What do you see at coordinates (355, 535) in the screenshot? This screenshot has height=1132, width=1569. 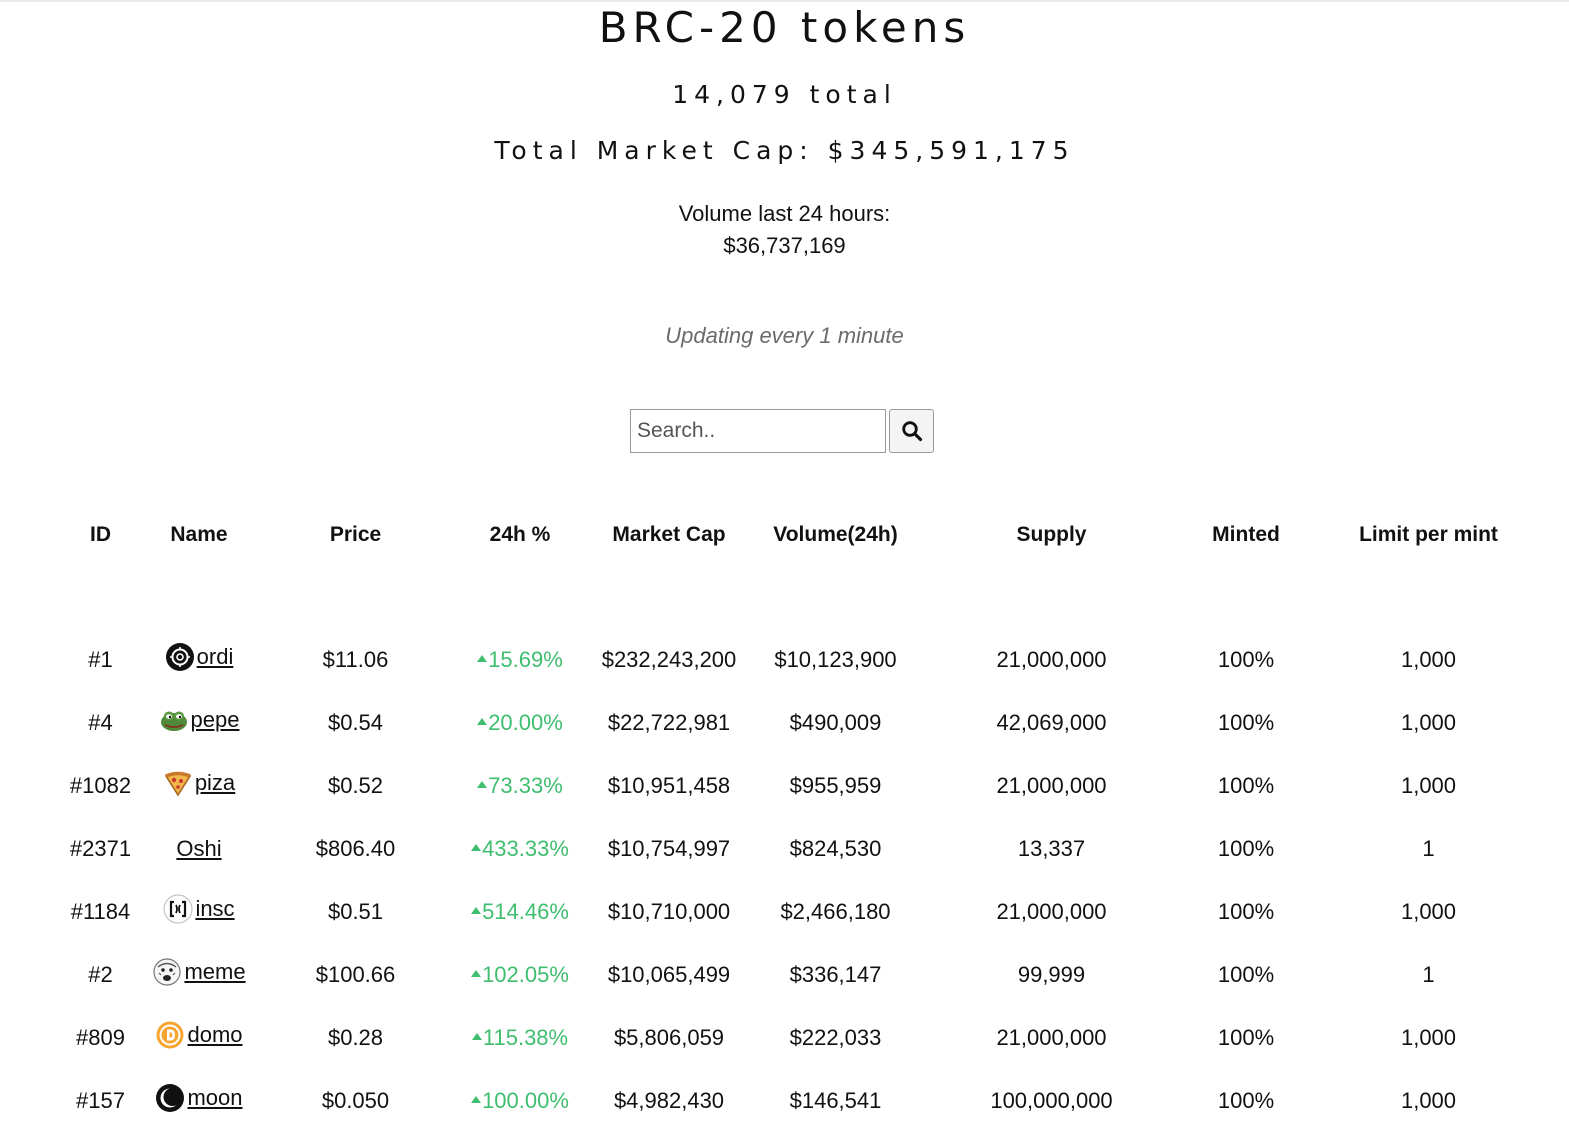 I see `column-header-price: Price` at bounding box center [355, 535].